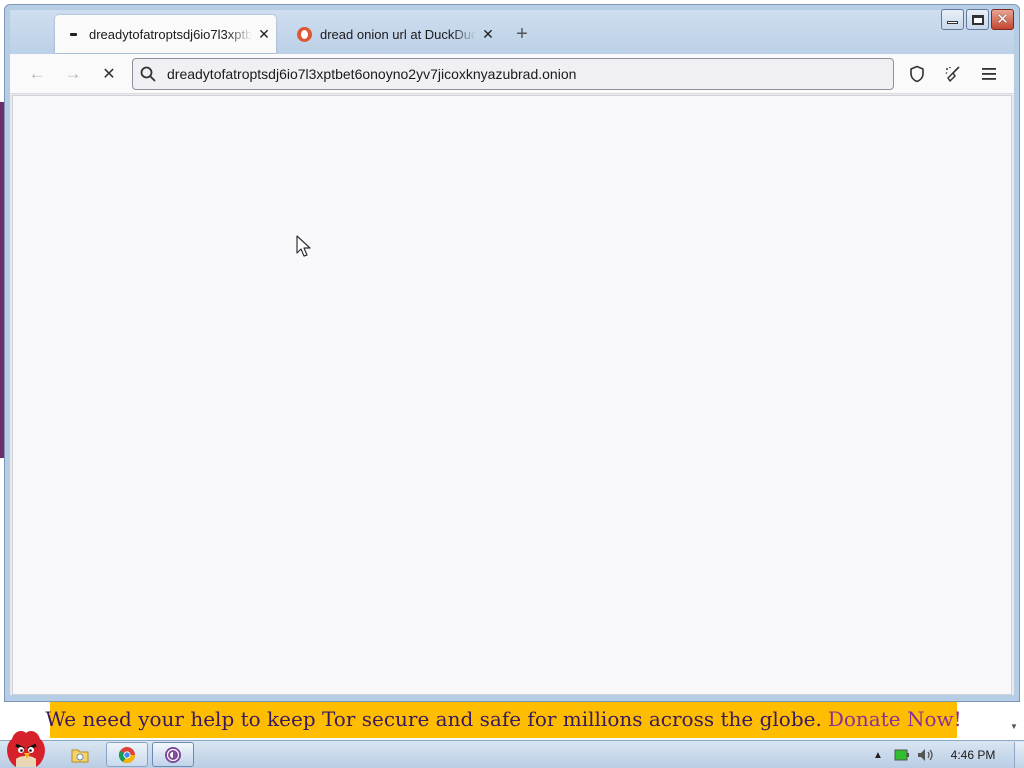 The height and width of the screenshot is (768, 1024). I want to click on tor-browser-taskbar-button, so click(173, 754).